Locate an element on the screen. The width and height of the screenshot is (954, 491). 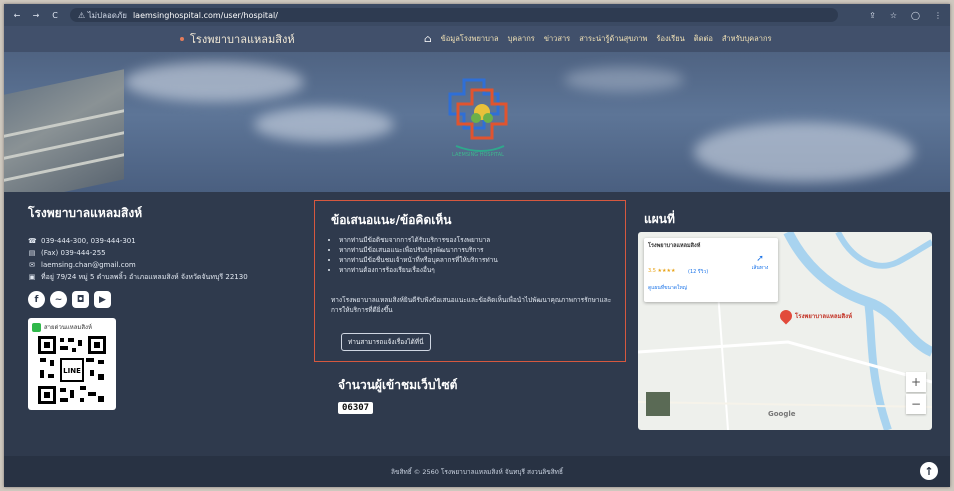
fax-icon: ▤ is located at coordinates (32, 253).